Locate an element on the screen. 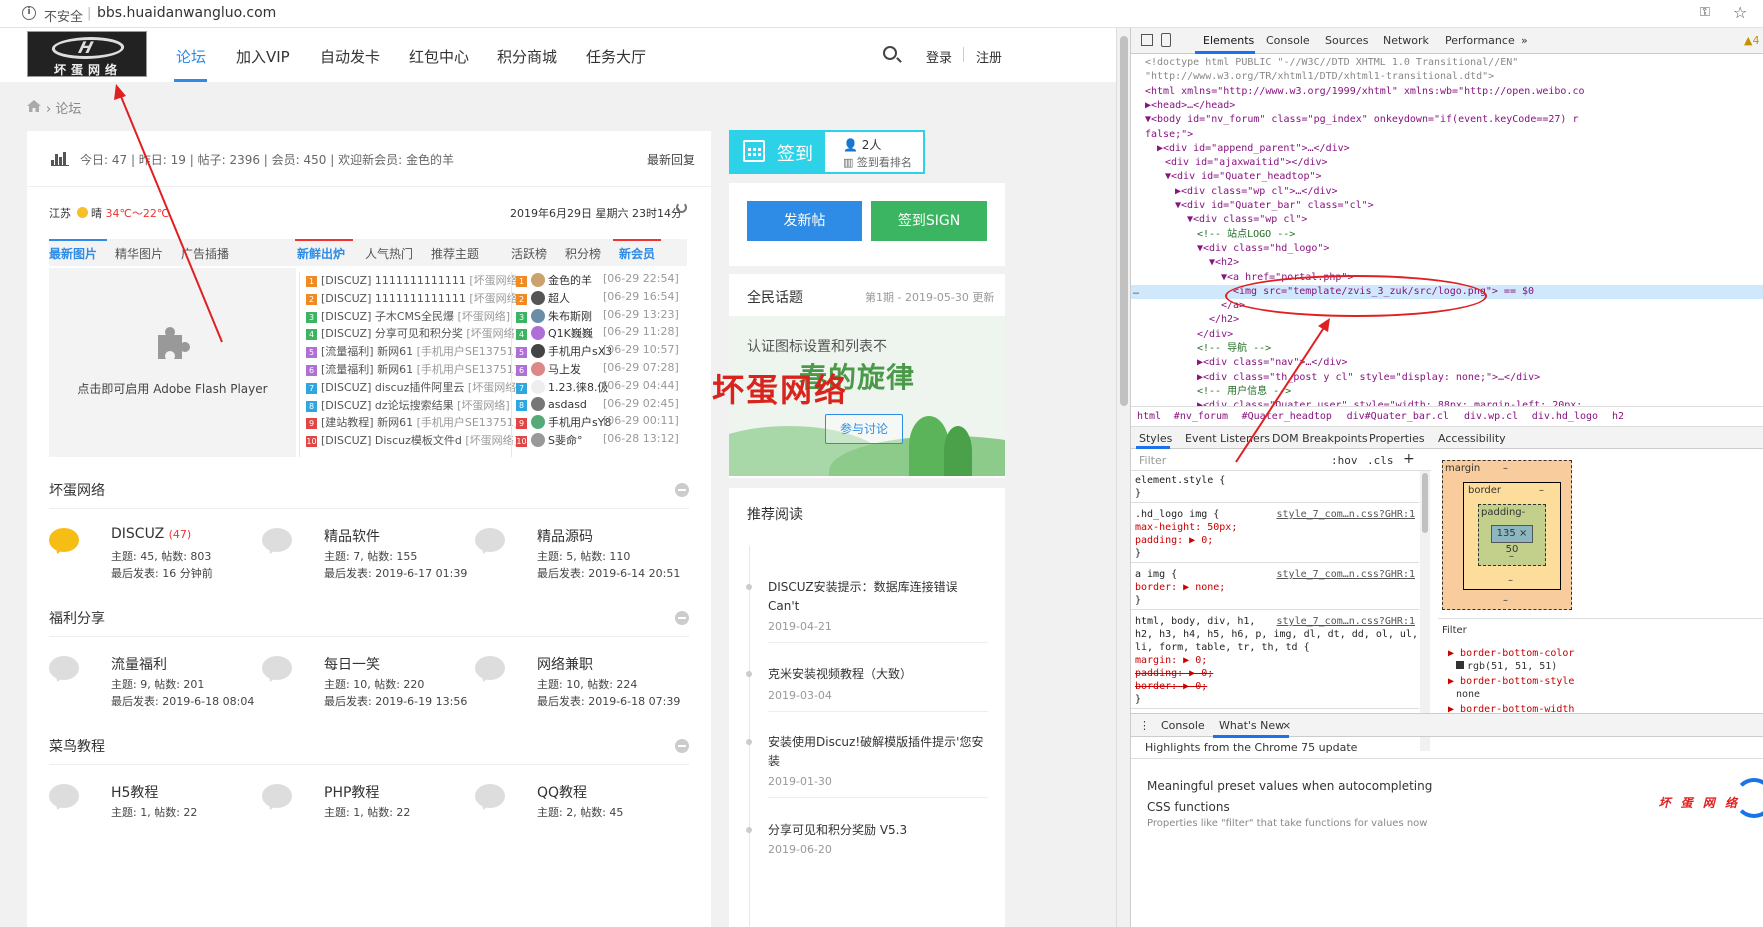  dom-line: ▶<div id="append_parent">…</div> is located at coordinates (1253, 149).